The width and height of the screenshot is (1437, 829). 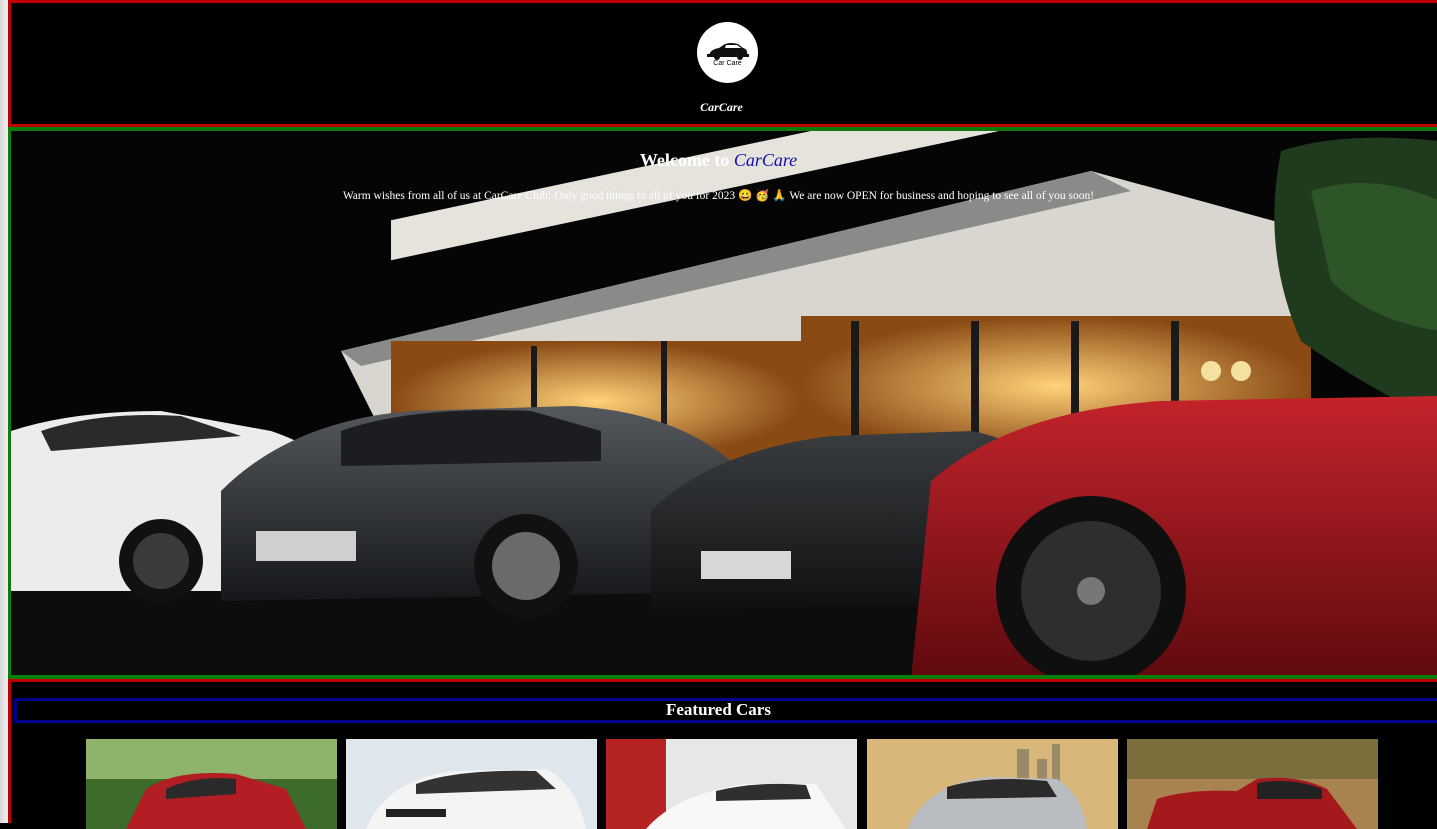 I want to click on white-suv-image, so click(x=471, y=784).